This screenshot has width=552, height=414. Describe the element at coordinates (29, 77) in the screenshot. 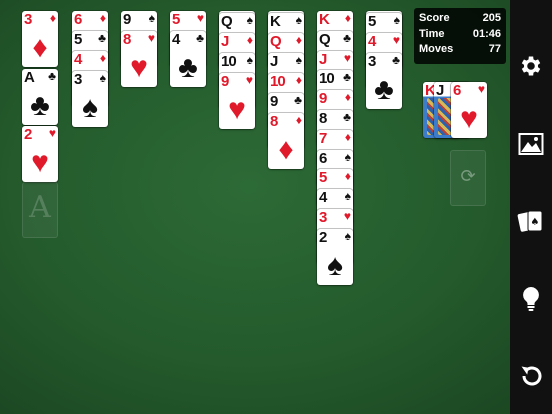

I see `card-rank: A` at that location.